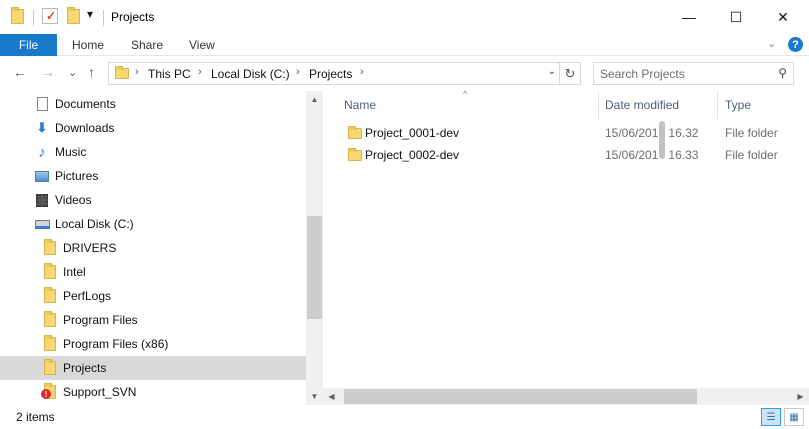  What do you see at coordinates (153, 104) in the screenshot?
I see `nav-item-documents: Documents` at bounding box center [153, 104].